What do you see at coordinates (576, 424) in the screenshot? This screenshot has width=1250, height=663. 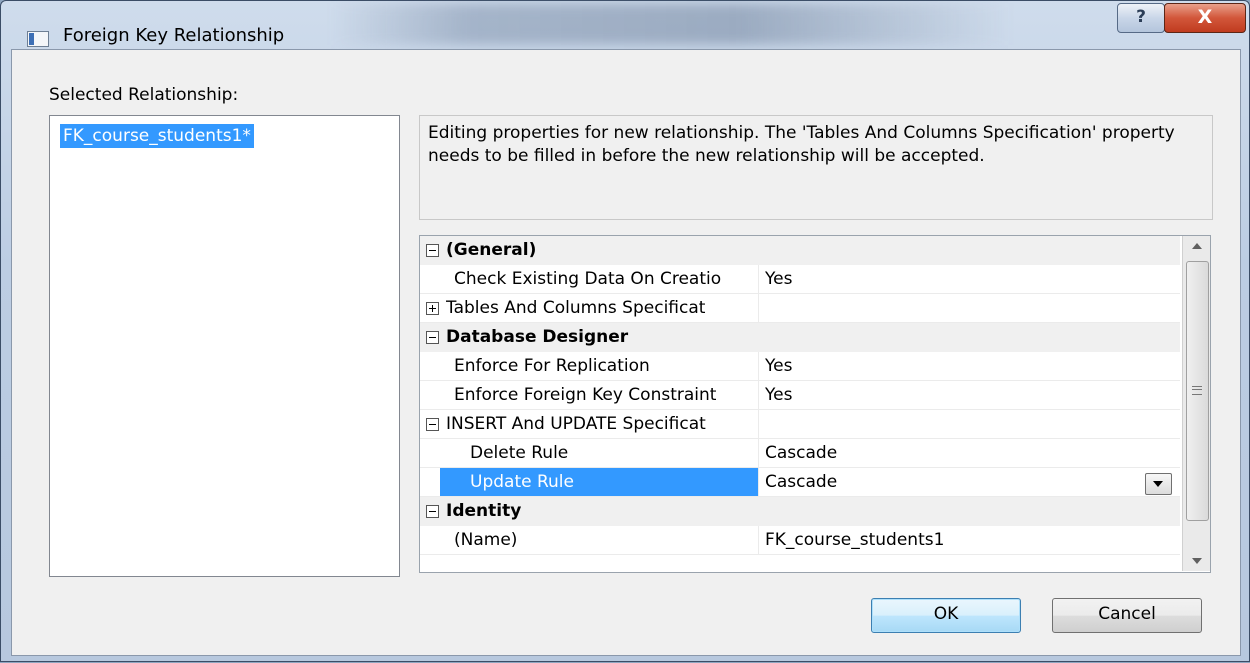 I see `property-name: INSERT And UPDATE Specificat` at bounding box center [576, 424].